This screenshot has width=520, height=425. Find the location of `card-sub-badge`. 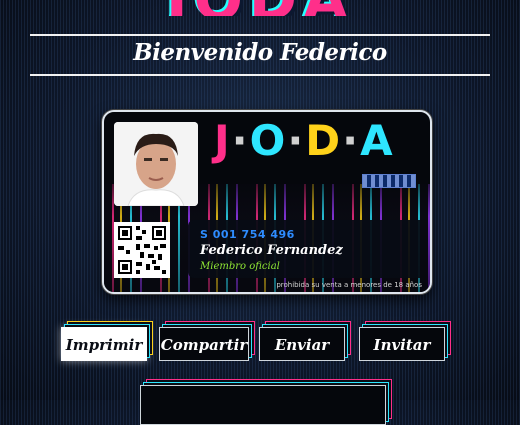

card-sub-badge is located at coordinates (389, 181).